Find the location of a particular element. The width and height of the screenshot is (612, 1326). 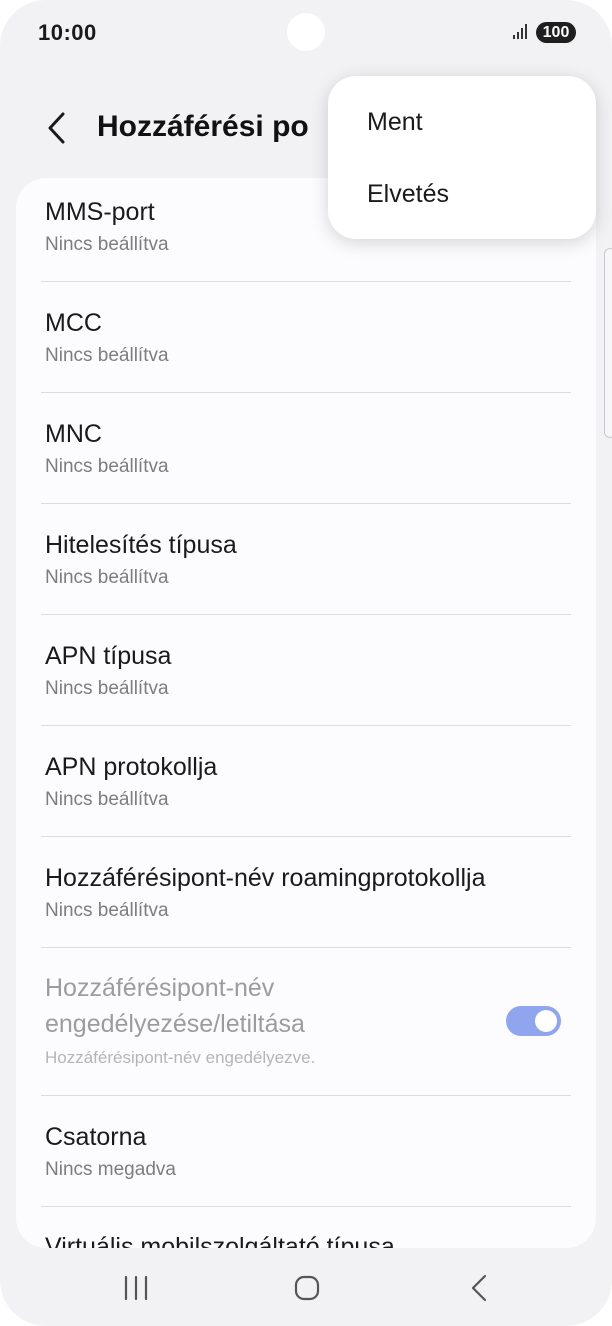

item-title: MNC is located at coordinates (73, 434).